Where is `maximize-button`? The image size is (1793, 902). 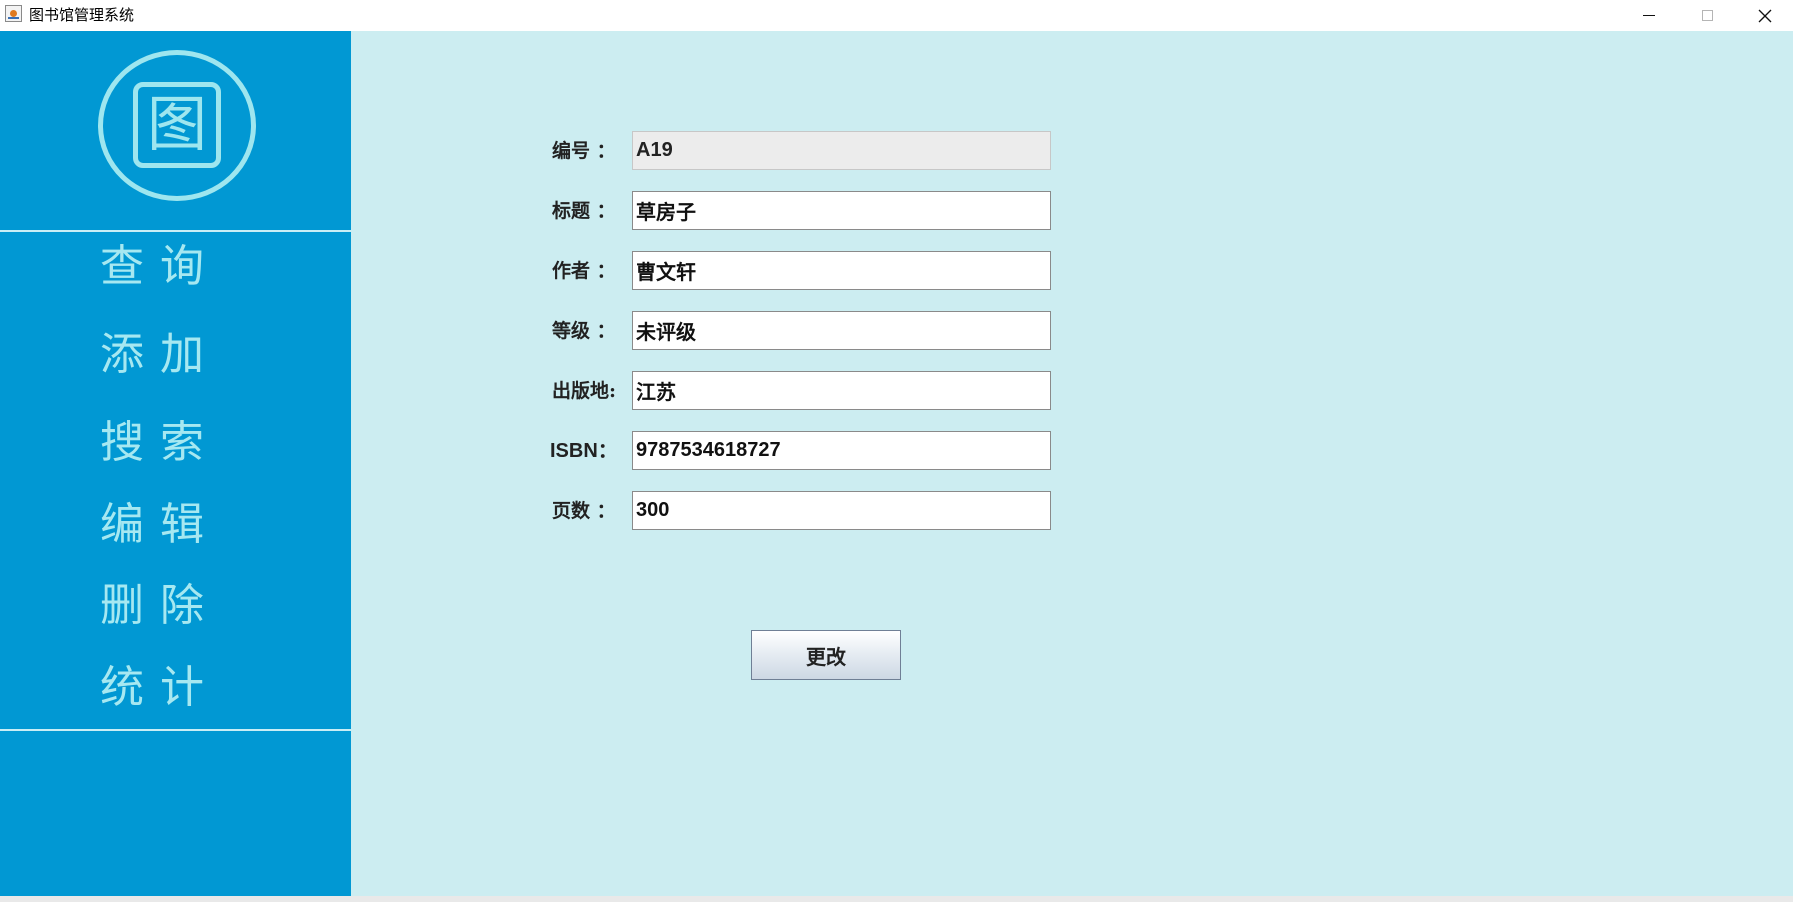
maximize-button is located at coordinates (1707, 15).